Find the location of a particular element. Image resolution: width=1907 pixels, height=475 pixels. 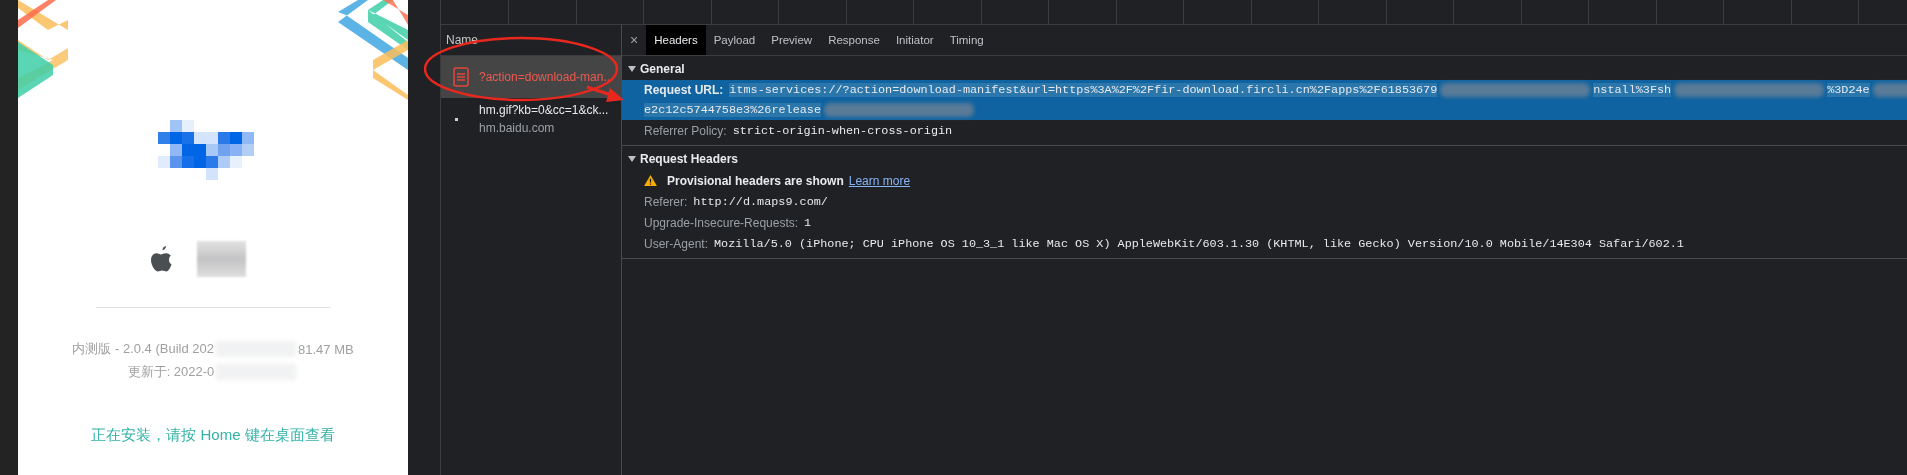

header-name: Request URL: is located at coordinates (684, 90).